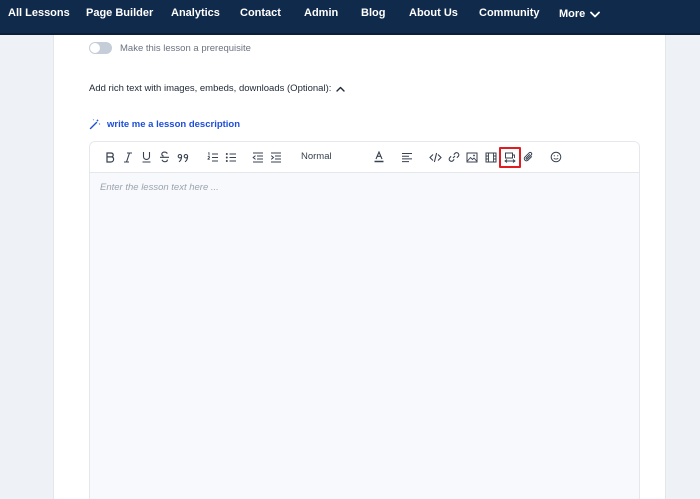  What do you see at coordinates (146, 157) in the screenshot?
I see `underline-icon` at bounding box center [146, 157].